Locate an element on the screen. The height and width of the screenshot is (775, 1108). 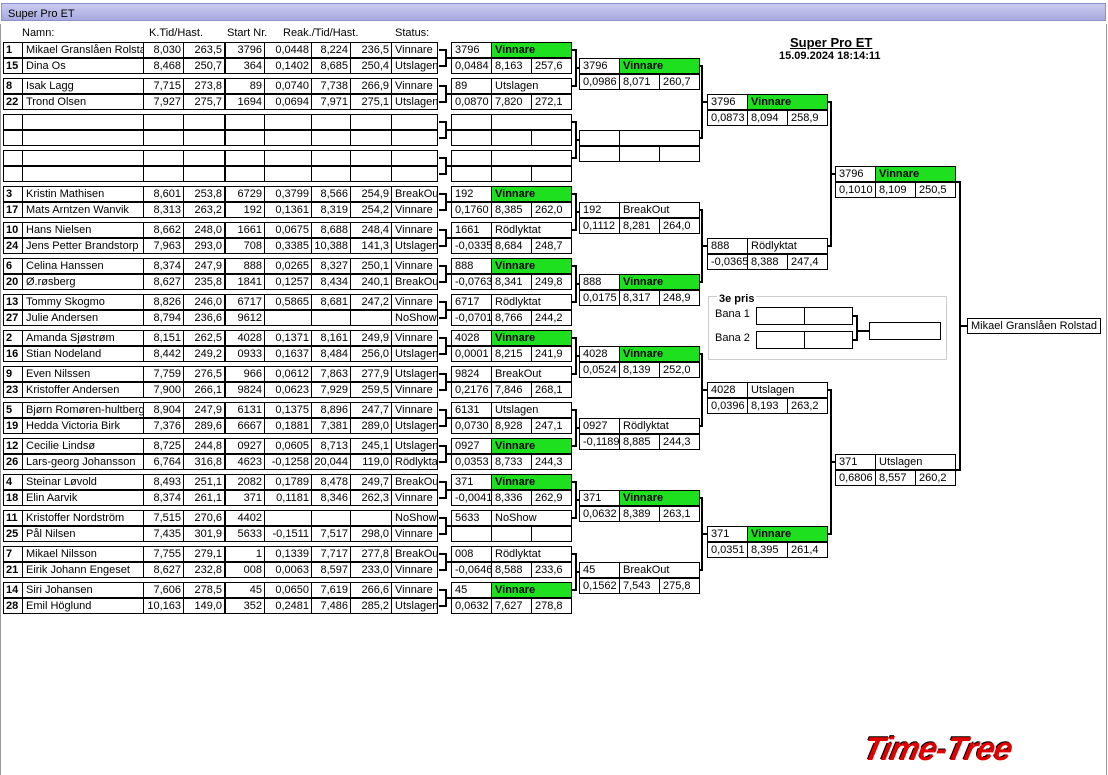
driver-name: Dina Os is located at coordinates (83, 66).